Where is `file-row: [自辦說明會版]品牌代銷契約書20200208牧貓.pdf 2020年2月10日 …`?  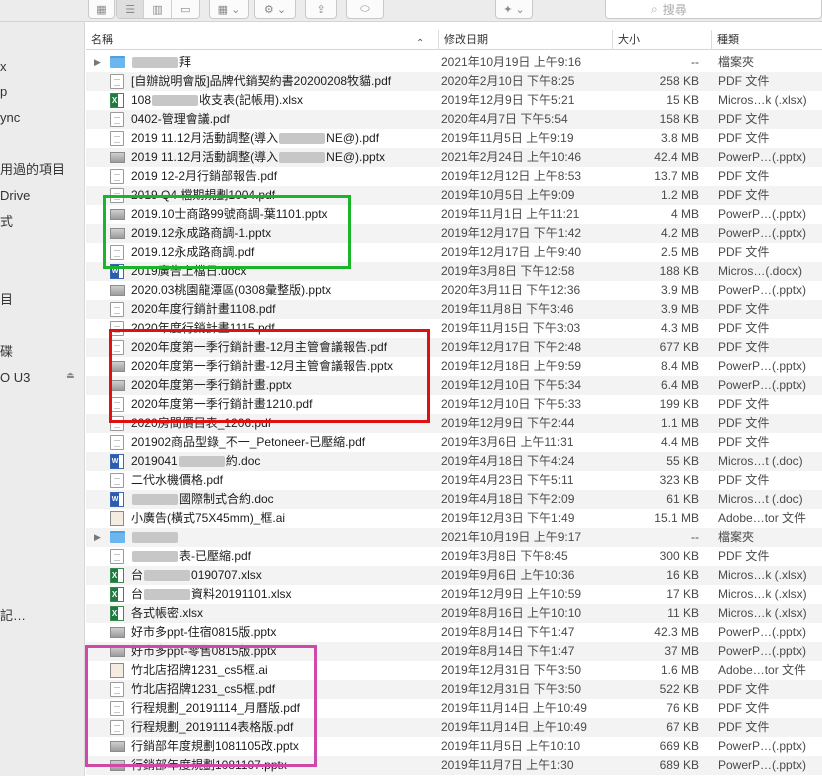
file-row: [自辦說明會版]品牌代銷契約書20200208牧貓.pdf 2020年2月10日 … is located at coordinates (454, 81).